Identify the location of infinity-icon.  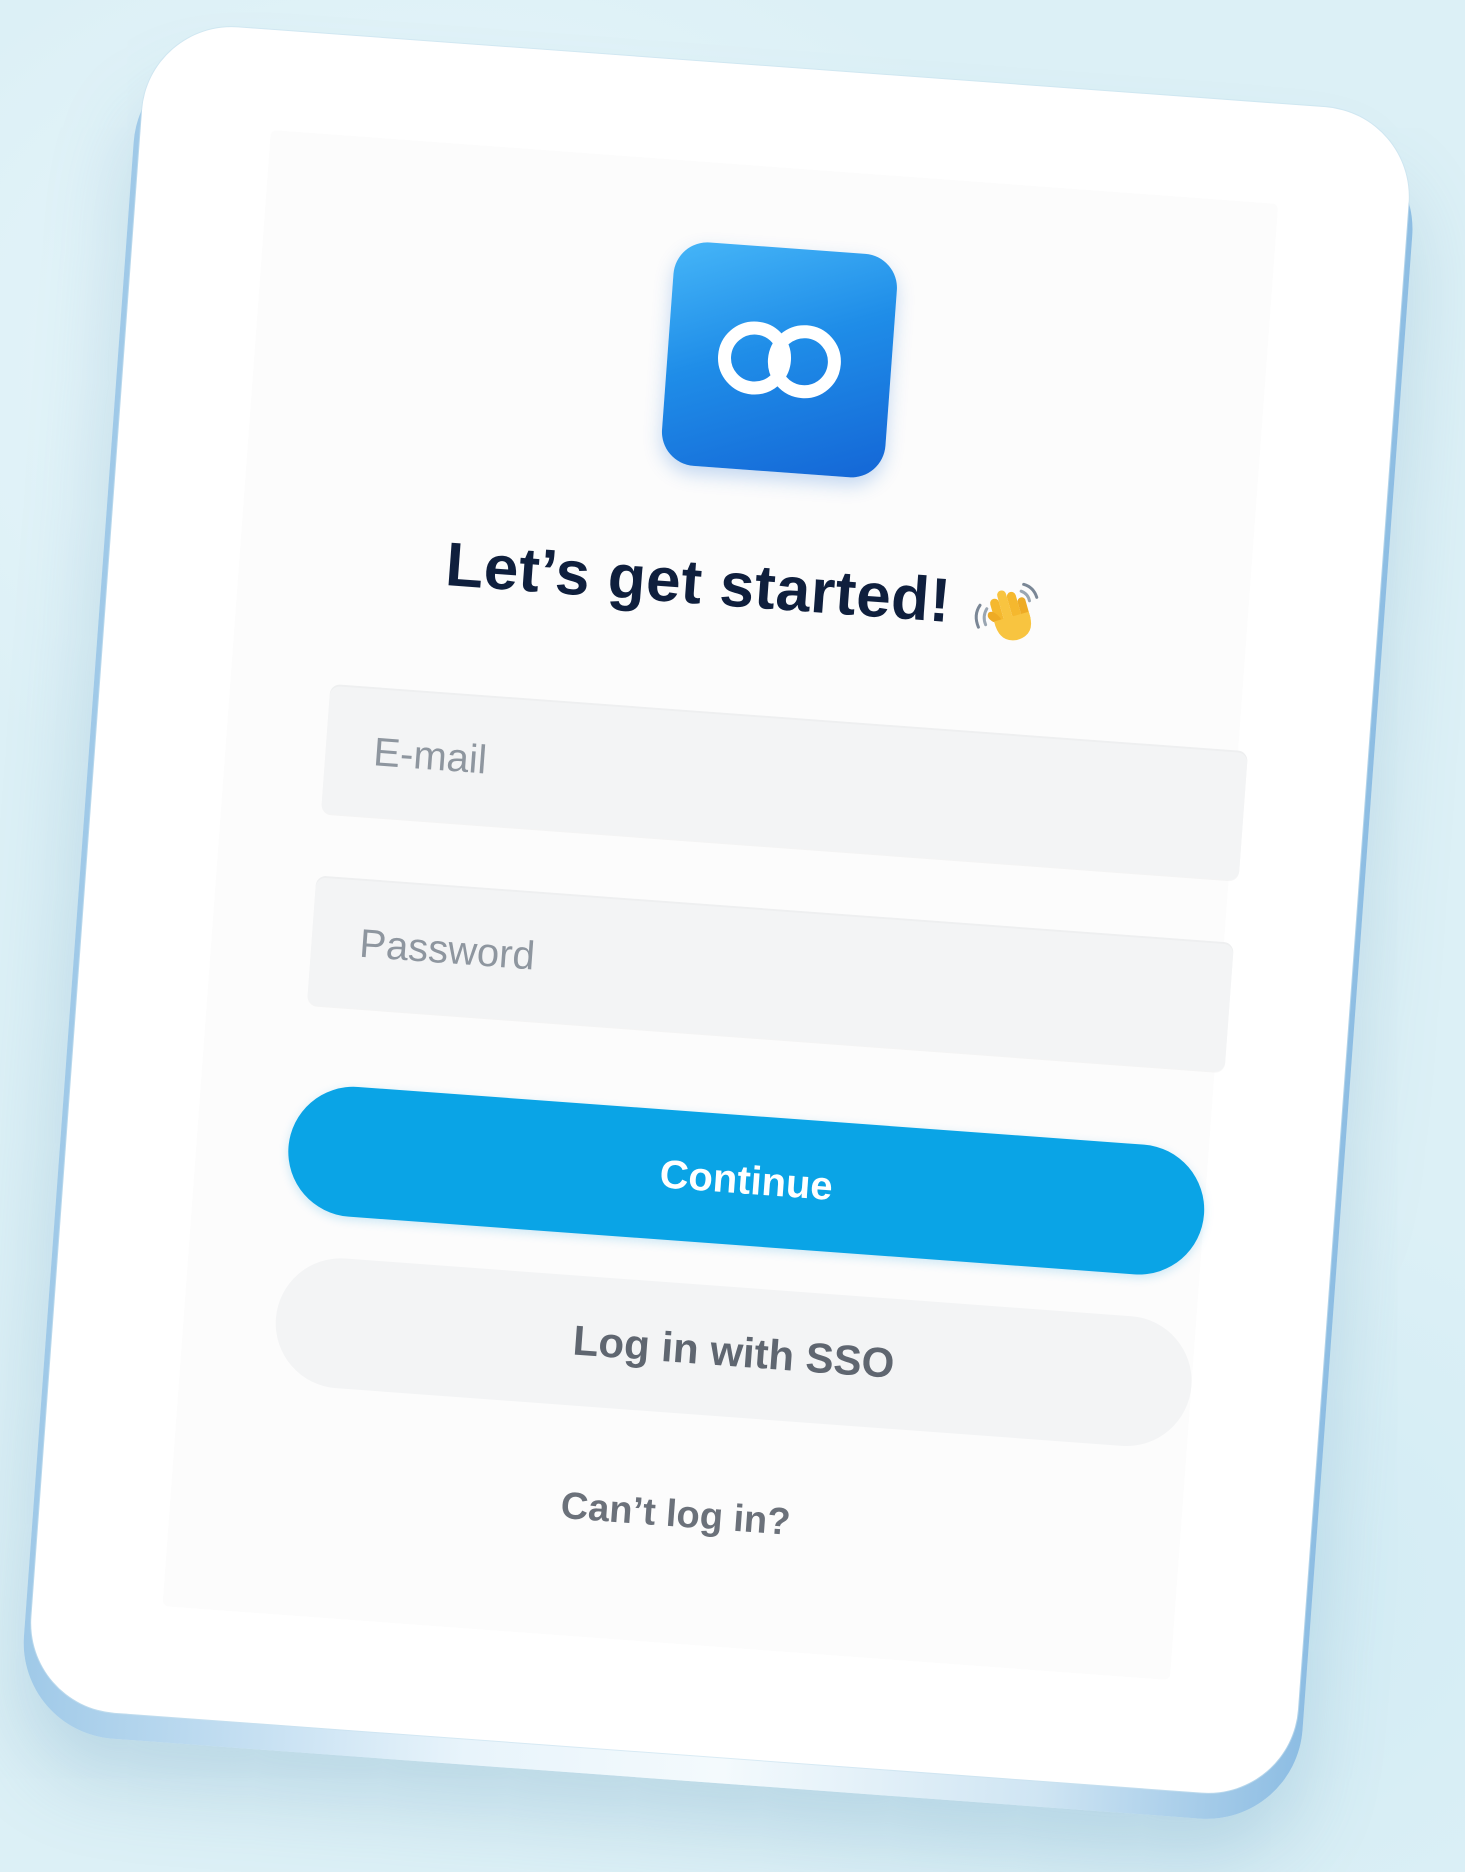
(779, 360).